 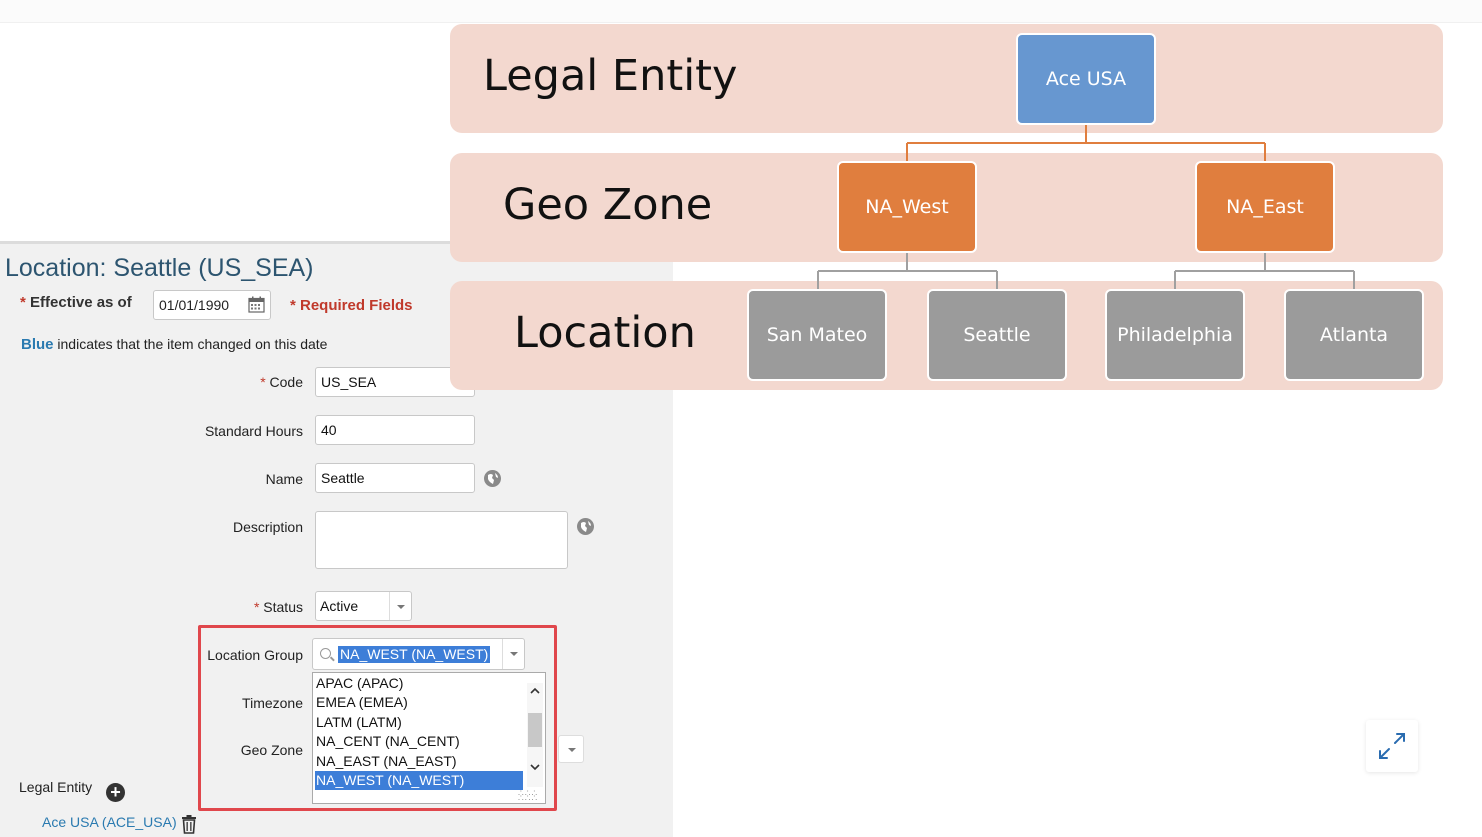 What do you see at coordinates (1175, 335) in the screenshot?
I see `node-philadelphia: Philadelphia` at bounding box center [1175, 335].